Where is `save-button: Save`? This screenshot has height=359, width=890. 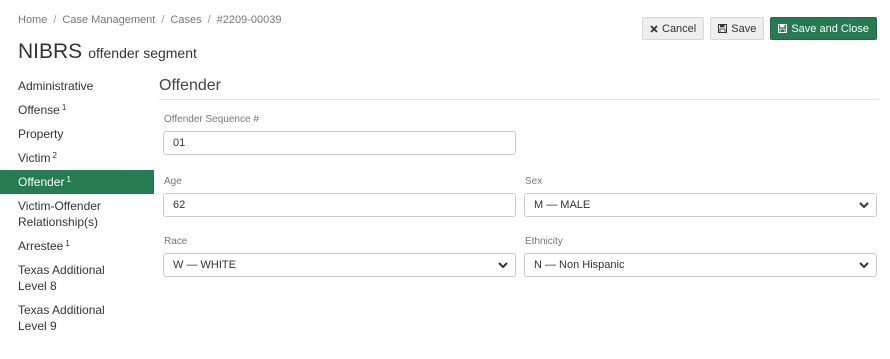 save-button: Save is located at coordinates (737, 28).